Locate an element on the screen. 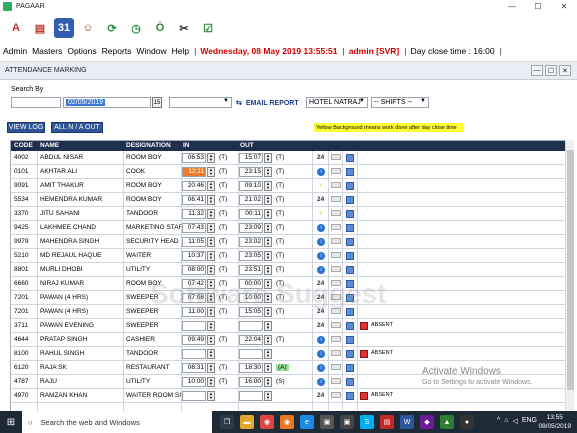  language-indicator: ENG is located at coordinates (529, 421).